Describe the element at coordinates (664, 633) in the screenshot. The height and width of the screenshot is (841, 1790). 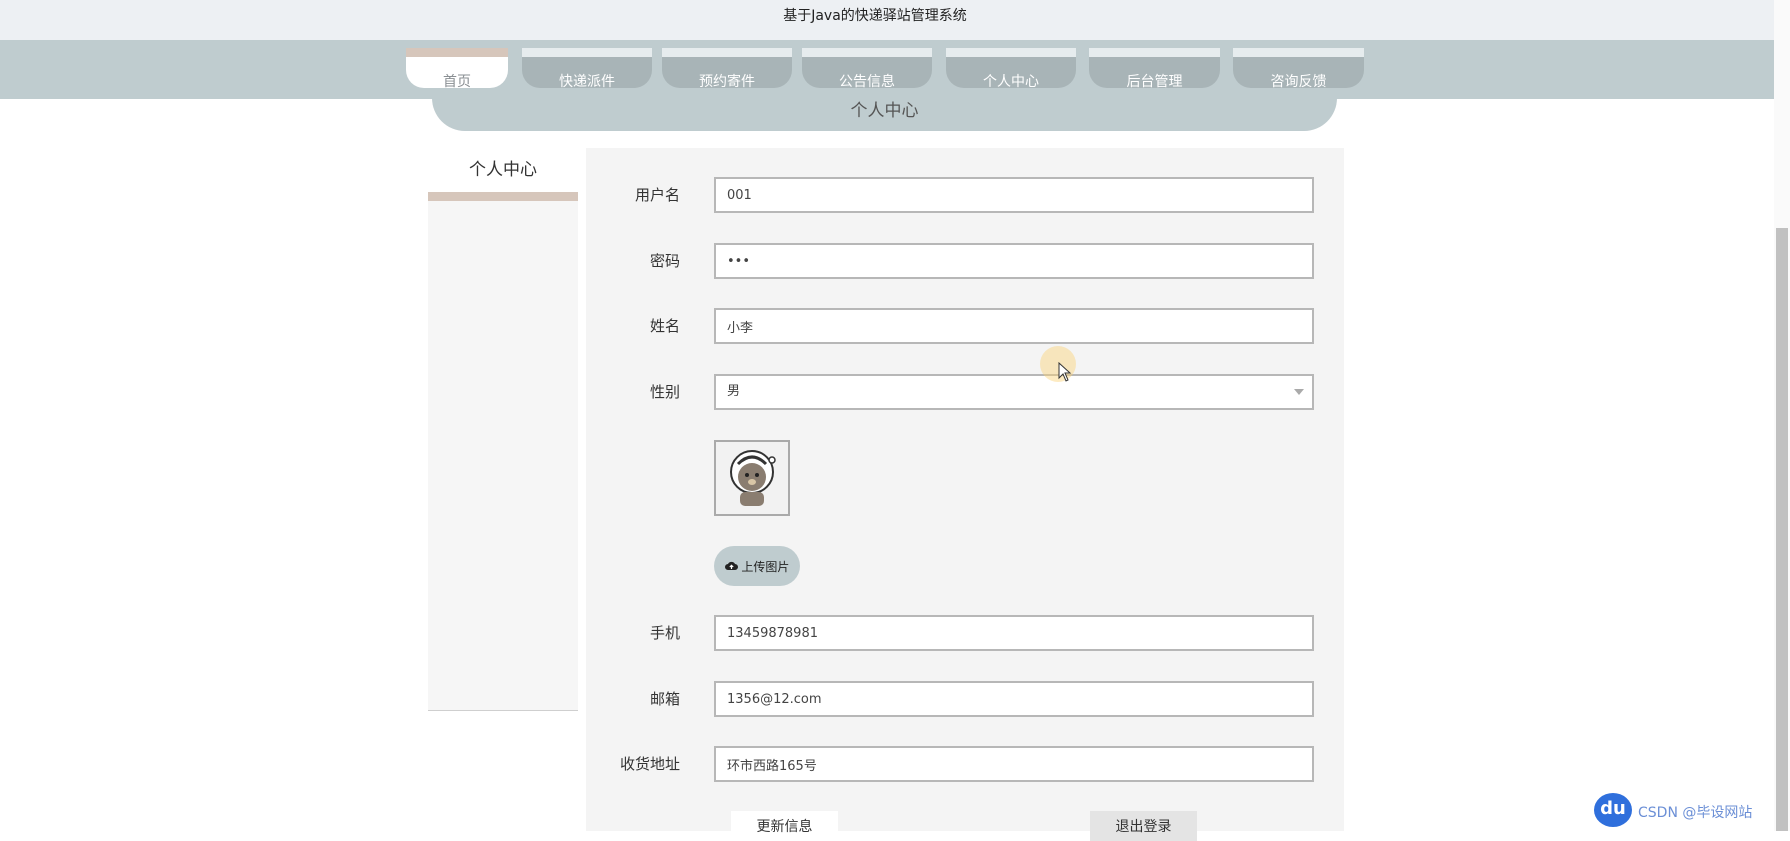
I see `phone-label: 手机` at that location.